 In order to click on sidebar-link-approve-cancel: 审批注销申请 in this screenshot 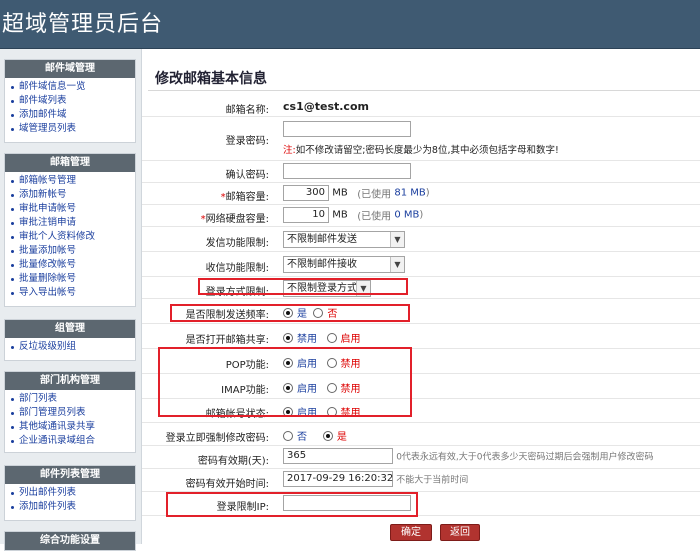, I will do `click(73, 223)`.